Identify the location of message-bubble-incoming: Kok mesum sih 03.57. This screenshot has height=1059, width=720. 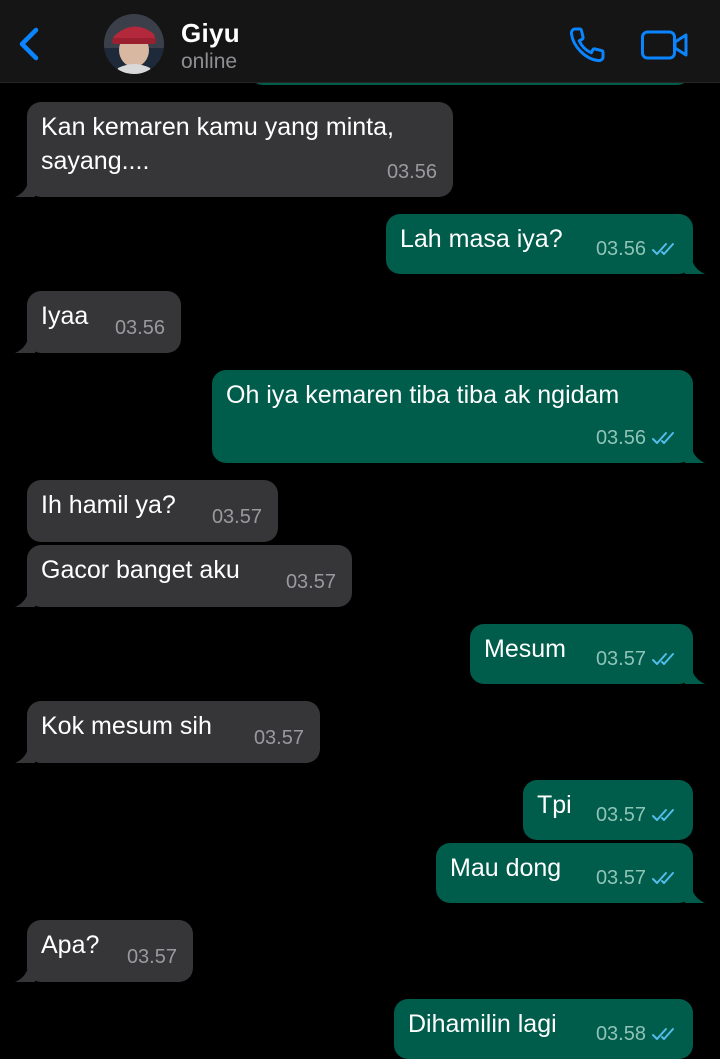
(167, 732).